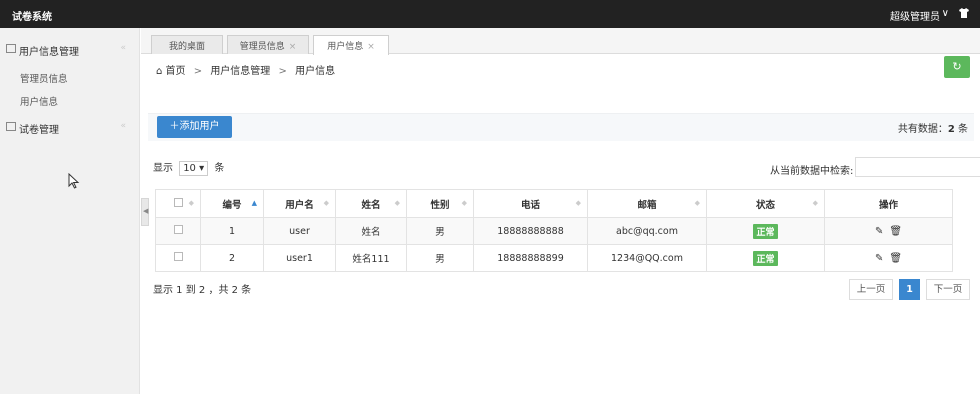 The image size is (980, 394). I want to click on column-header-id: 编号 ▲, so click(232, 203).